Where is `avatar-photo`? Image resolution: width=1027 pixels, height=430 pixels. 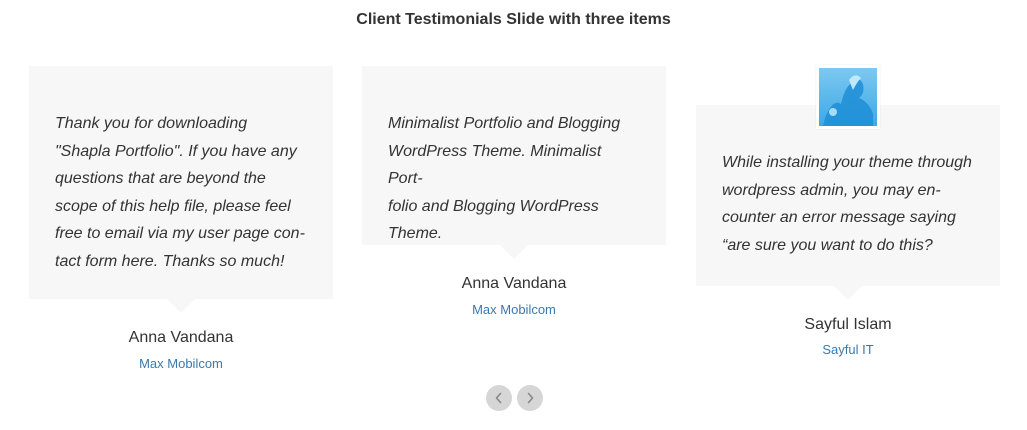
avatar-photo is located at coordinates (848, 97).